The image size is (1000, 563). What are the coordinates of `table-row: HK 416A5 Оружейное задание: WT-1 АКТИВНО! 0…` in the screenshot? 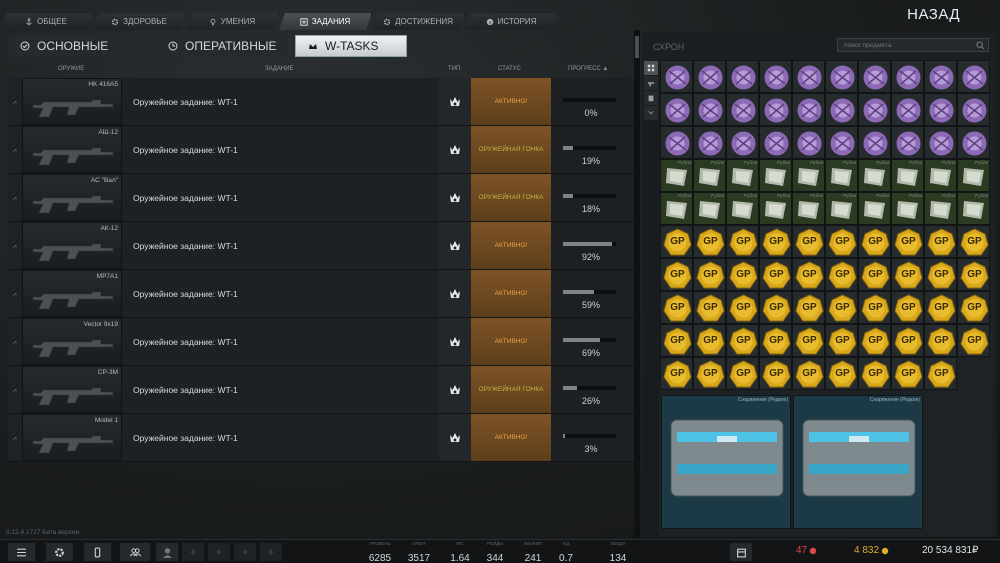 It's located at (321, 102).